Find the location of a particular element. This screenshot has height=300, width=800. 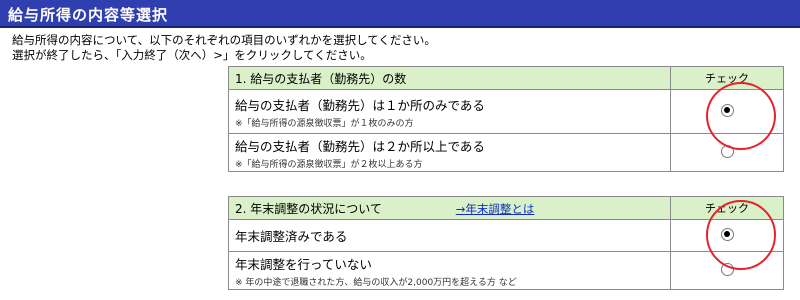

section2-option-2-label: 年末調整を行っていない is located at coordinates (303, 264).